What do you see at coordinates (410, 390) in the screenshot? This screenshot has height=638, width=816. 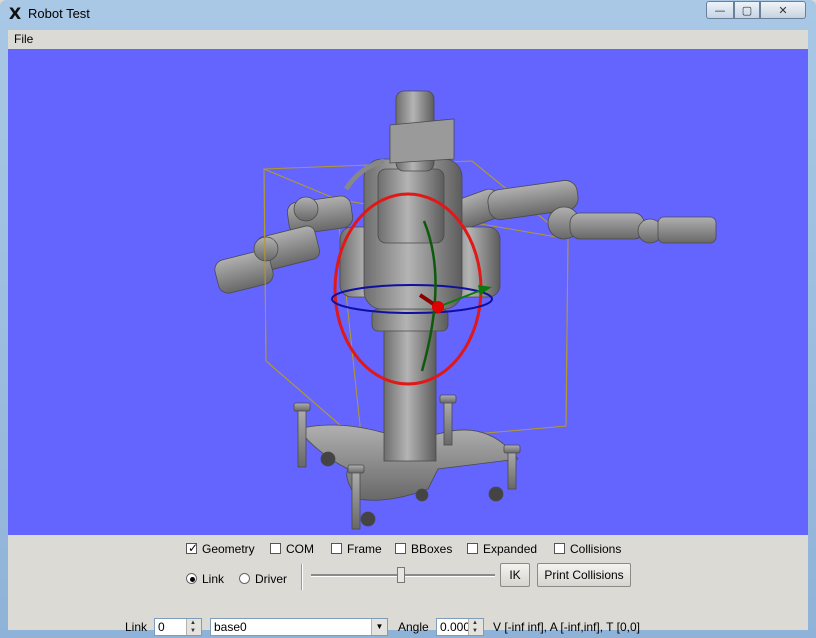 I see `pedestal` at bounding box center [410, 390].